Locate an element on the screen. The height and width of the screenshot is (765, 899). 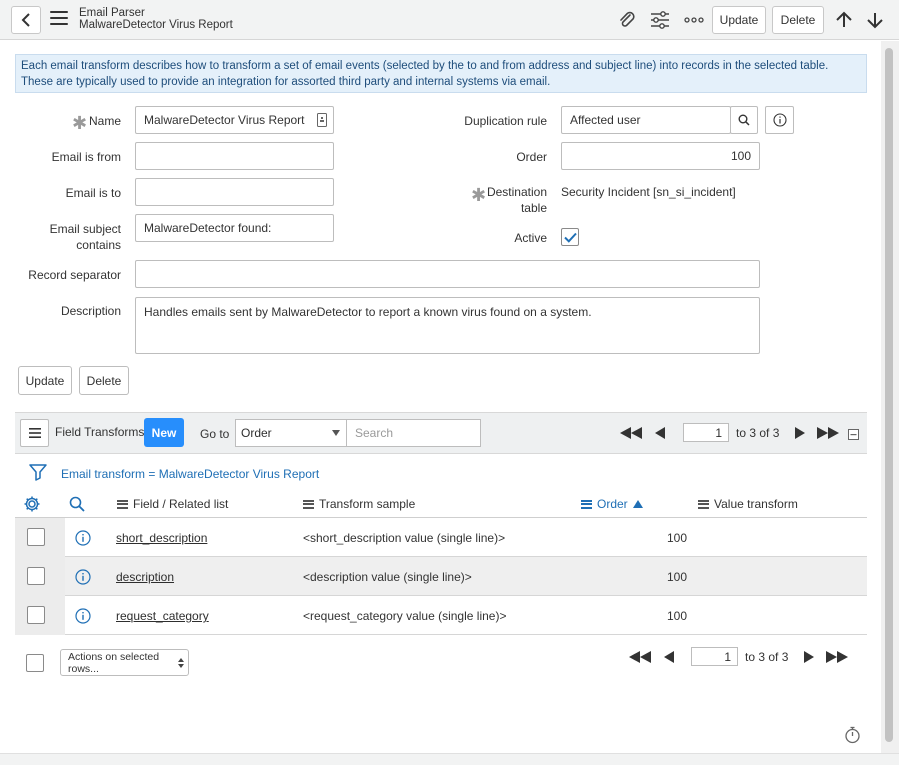
name-value: MalwareDetector Virus Report is located at coordinates (224, 120).